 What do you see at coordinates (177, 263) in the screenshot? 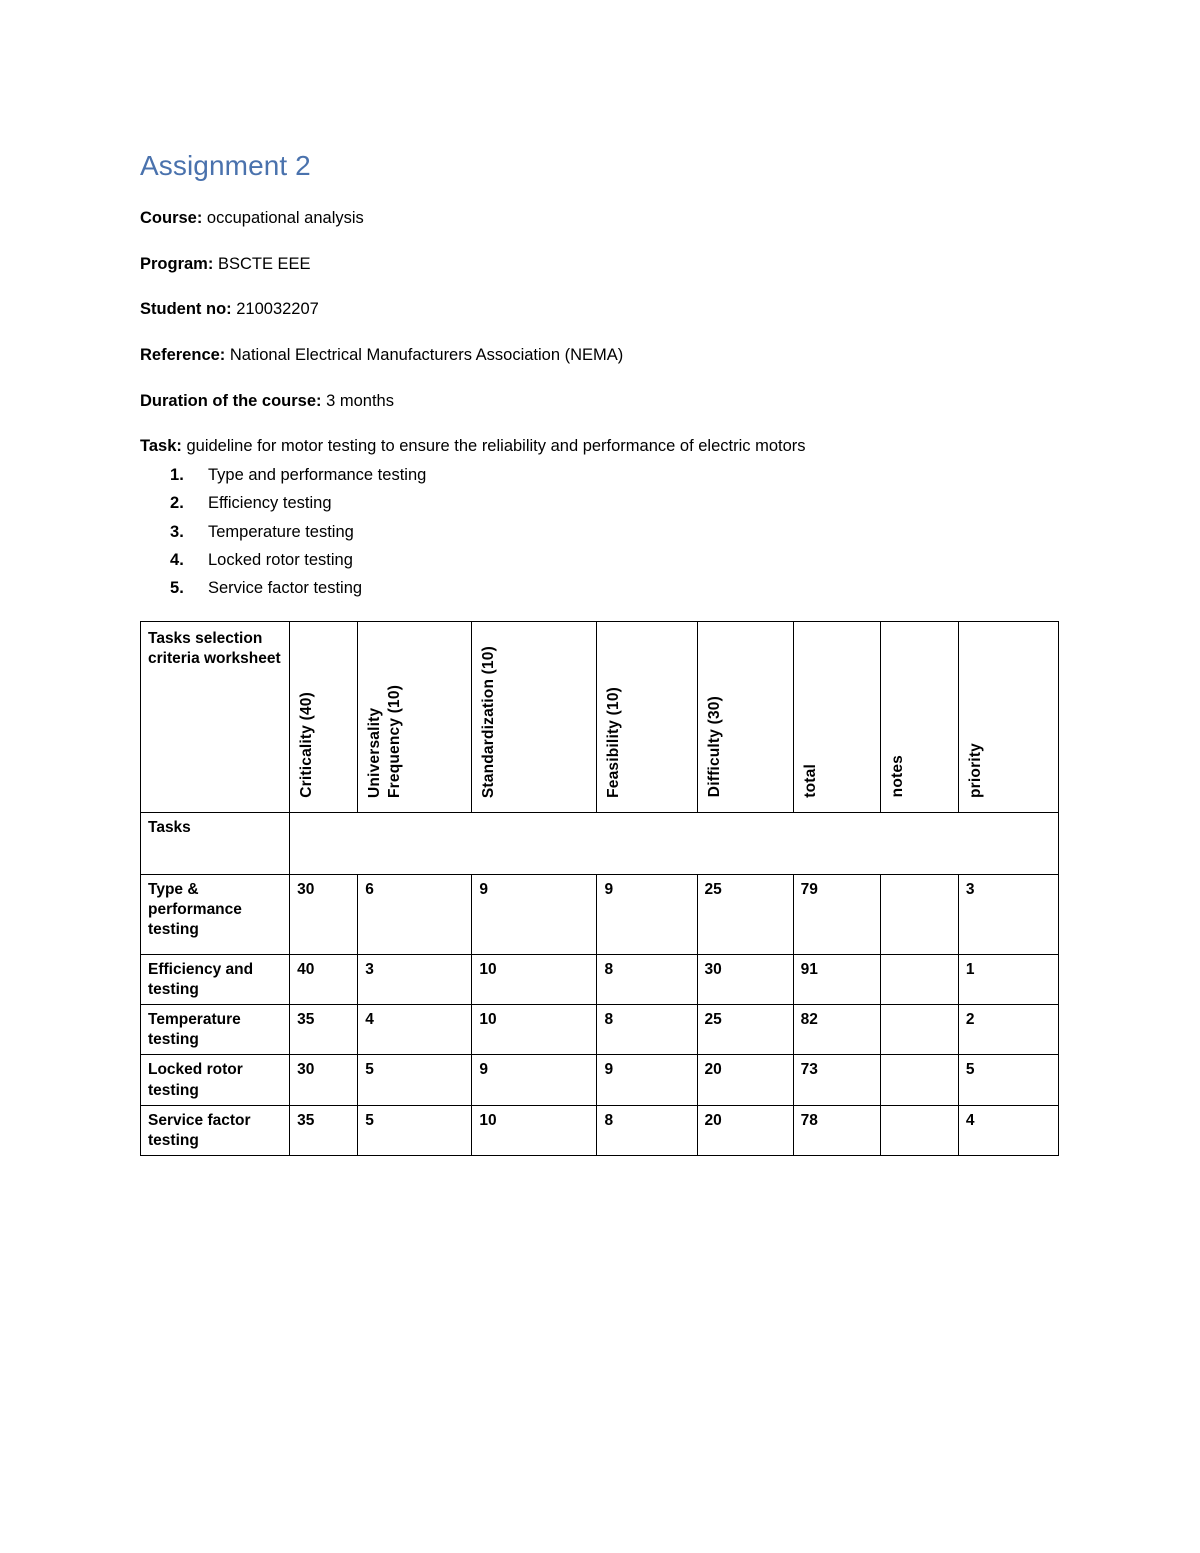
I see `meta-label-program: Program:` at bounding box center [177, 263].